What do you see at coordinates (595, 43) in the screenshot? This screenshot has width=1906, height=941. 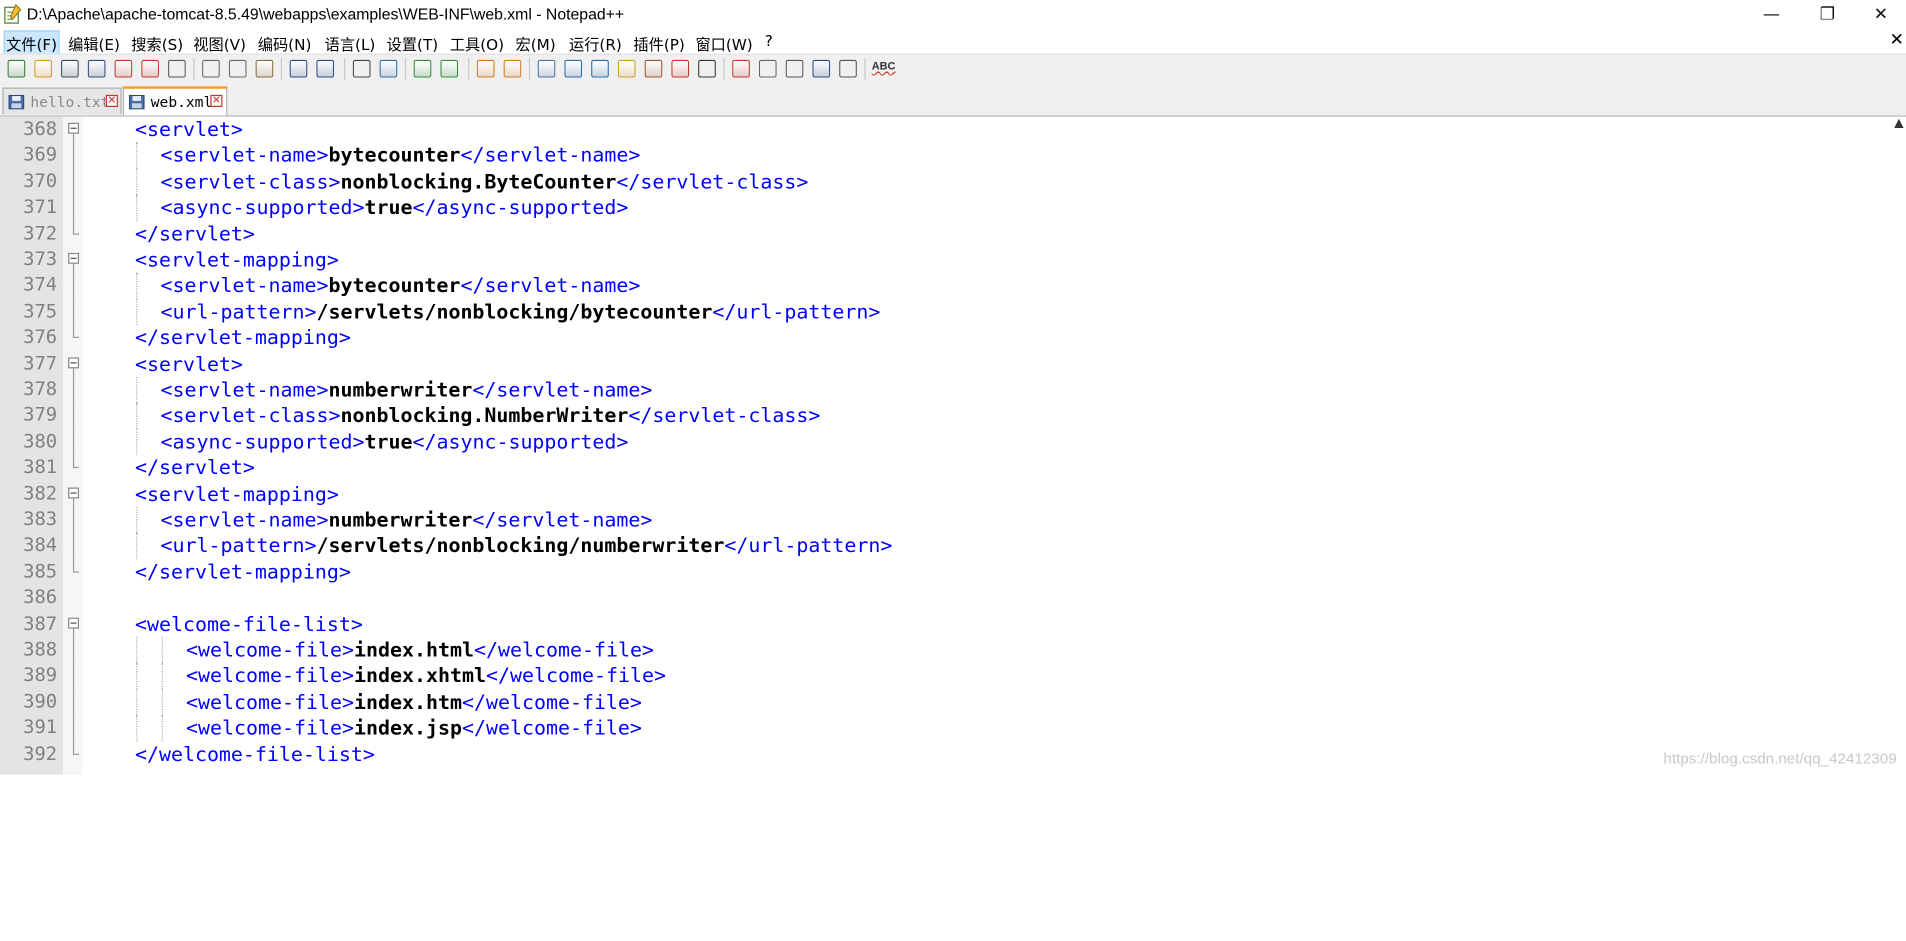 I see `menu-run: 运行(R)` at bounding box center [595, 43].